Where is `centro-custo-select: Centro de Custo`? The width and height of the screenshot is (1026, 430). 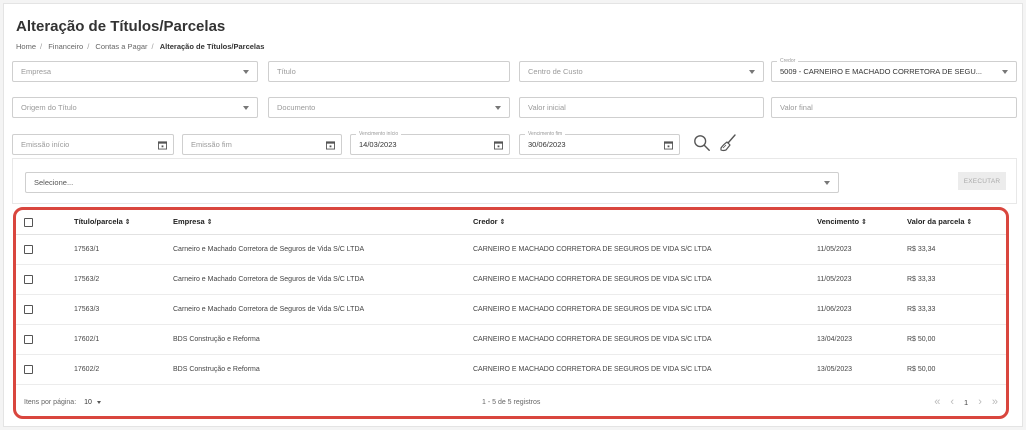 centro-custo-select: Centro de Custo is located at coordinates (641, 71).